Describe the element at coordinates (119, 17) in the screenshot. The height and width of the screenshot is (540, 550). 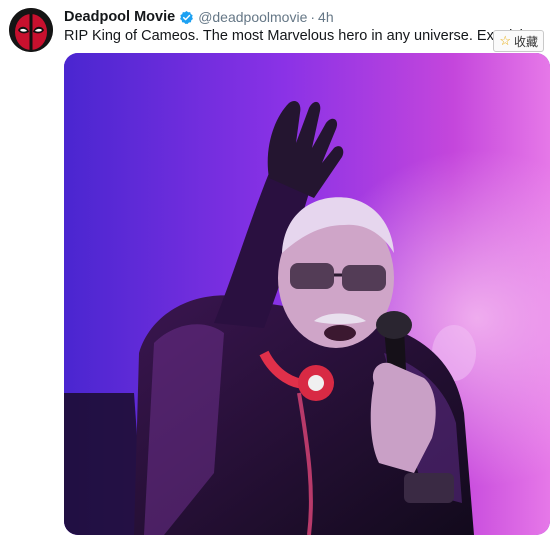
I see `display-name: Deadpool Movie` at that location.